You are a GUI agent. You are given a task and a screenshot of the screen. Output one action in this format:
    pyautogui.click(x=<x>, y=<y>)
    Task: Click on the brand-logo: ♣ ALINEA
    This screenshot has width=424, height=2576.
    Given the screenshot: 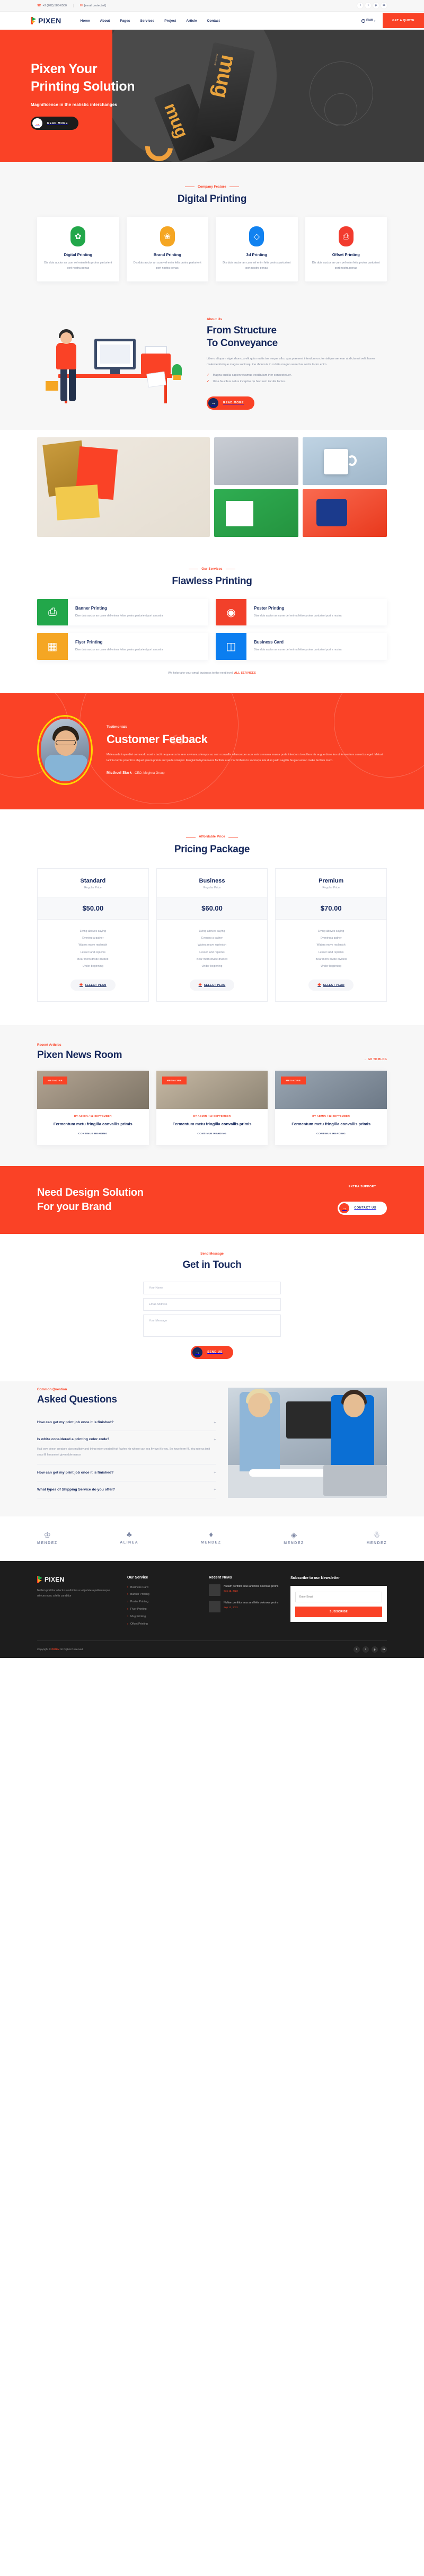 What is the action you would take?
    pyautogui.click(x=129, y=1537)
    